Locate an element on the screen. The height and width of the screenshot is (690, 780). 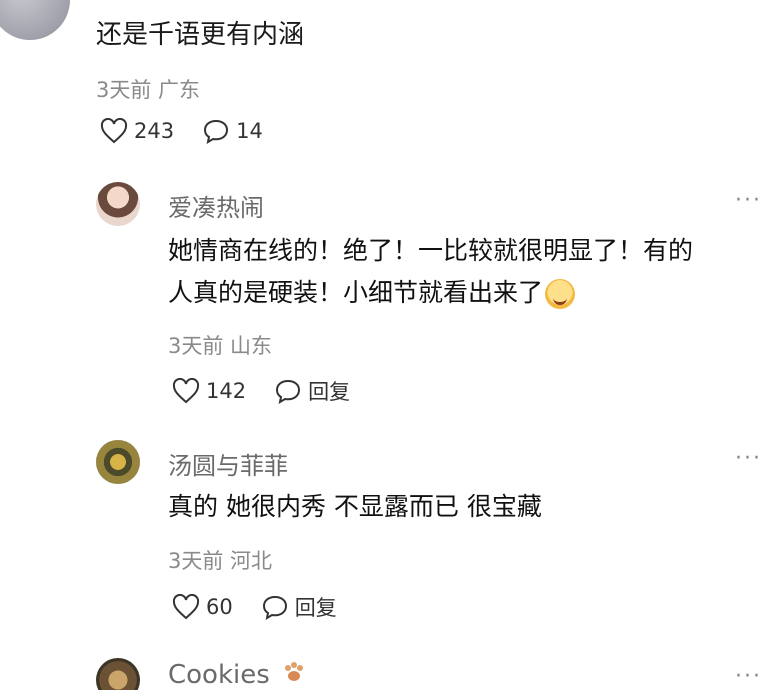
top-comment-text: 还是千语更有内涵 is located at coordinates (200, 35).